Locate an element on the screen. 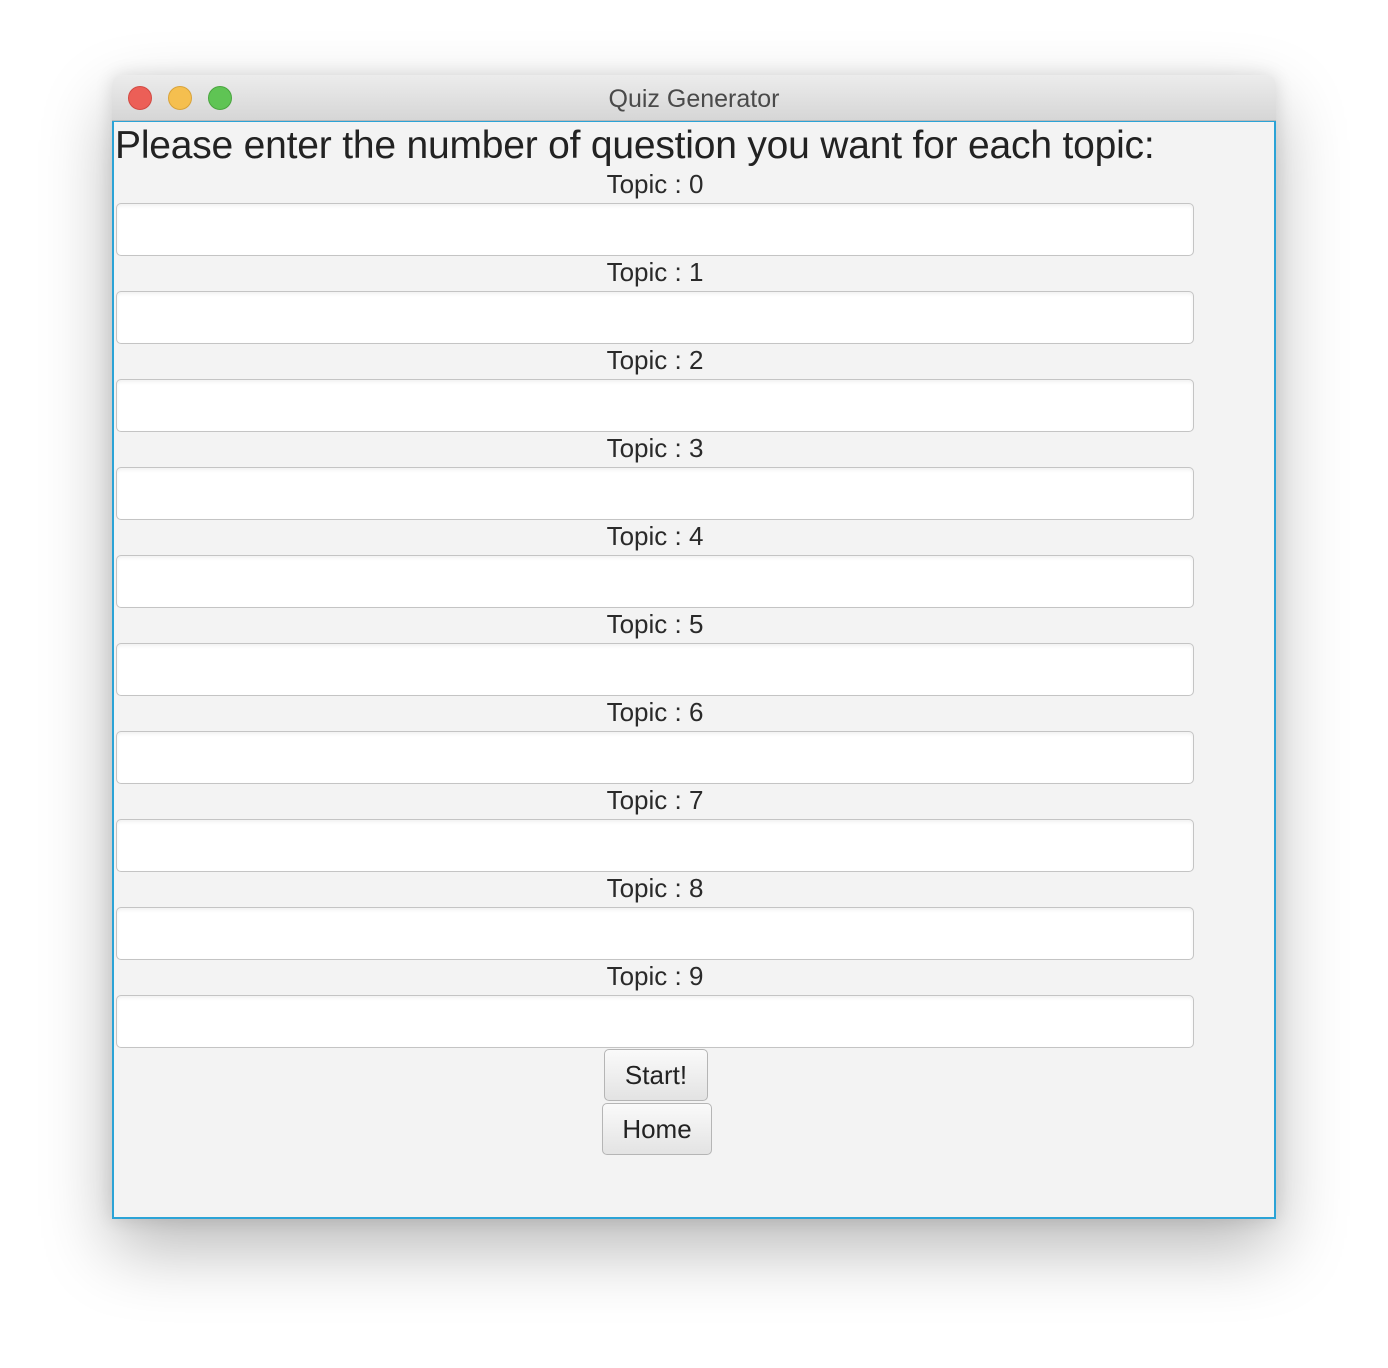 The height and width of the screenshot is (1368, 1388). topic-6-input is located at coordinates (655, 757).